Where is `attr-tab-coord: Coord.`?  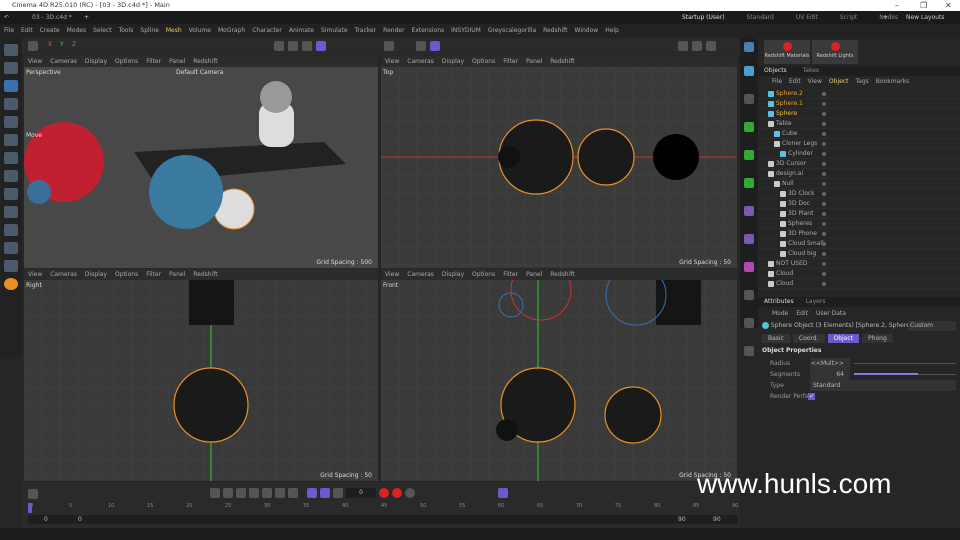 attr-tab-coord: Coord. is located at coordinates (808, 338).